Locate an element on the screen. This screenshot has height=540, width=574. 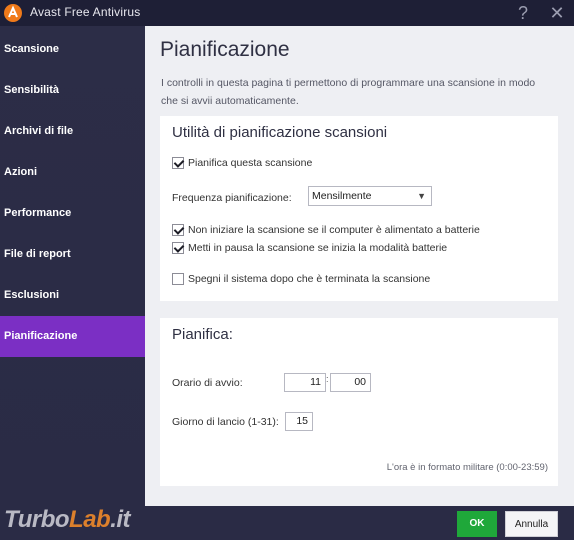
ok-button: OK is located at coordinates (477, 524).